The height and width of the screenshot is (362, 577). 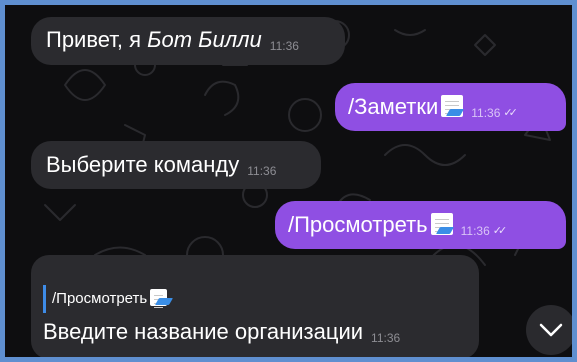 I want to click on bot-name: Бот Билли, so click(x=204, y=39).